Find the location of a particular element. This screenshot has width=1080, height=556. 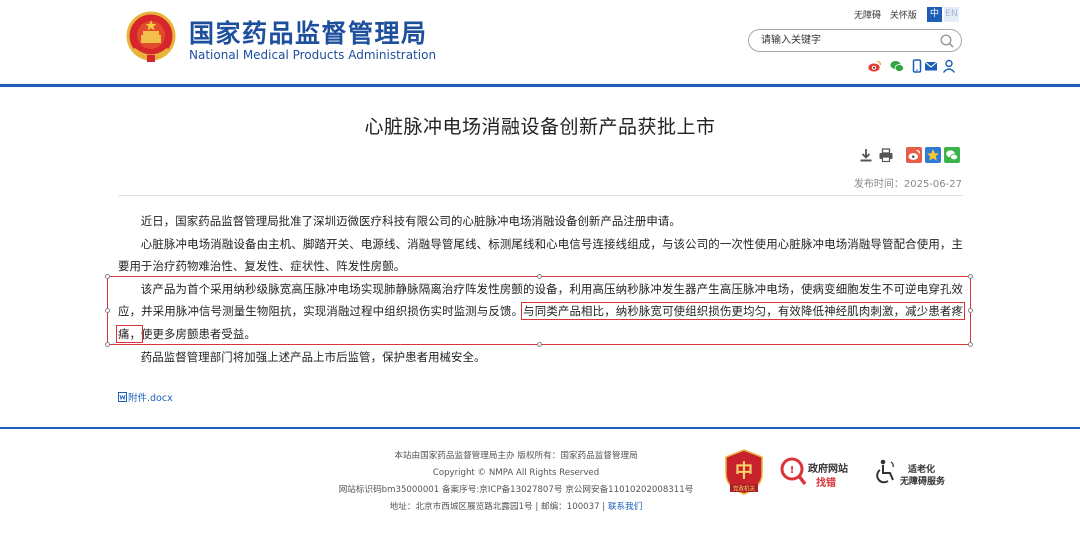

search-box is located at coordinates (855, 40).